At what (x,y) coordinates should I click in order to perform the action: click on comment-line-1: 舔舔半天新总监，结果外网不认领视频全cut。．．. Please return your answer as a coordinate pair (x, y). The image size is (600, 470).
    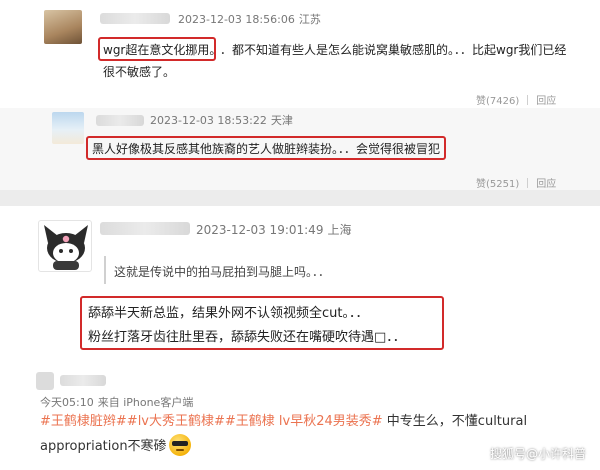
    Looking at the image, I should click on (228, 313).